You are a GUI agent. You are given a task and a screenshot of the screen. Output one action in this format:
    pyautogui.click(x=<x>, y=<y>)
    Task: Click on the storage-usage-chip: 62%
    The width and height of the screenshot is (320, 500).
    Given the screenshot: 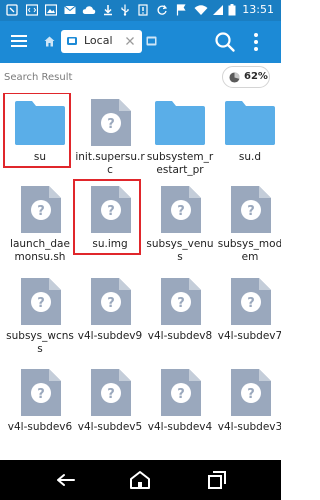 What is the action you would take?
    pyautogui.click(x=246, y=77)
    